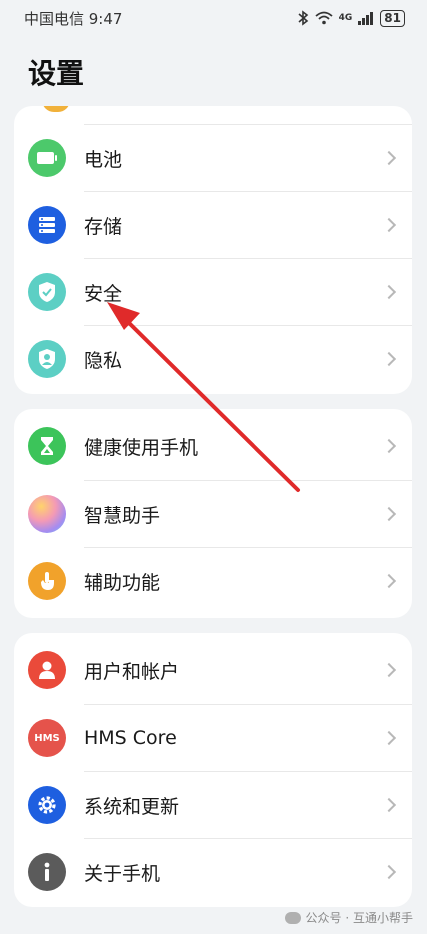 The image size is (427, 934). I want to click on annotation-arrow, so click(203, 397).